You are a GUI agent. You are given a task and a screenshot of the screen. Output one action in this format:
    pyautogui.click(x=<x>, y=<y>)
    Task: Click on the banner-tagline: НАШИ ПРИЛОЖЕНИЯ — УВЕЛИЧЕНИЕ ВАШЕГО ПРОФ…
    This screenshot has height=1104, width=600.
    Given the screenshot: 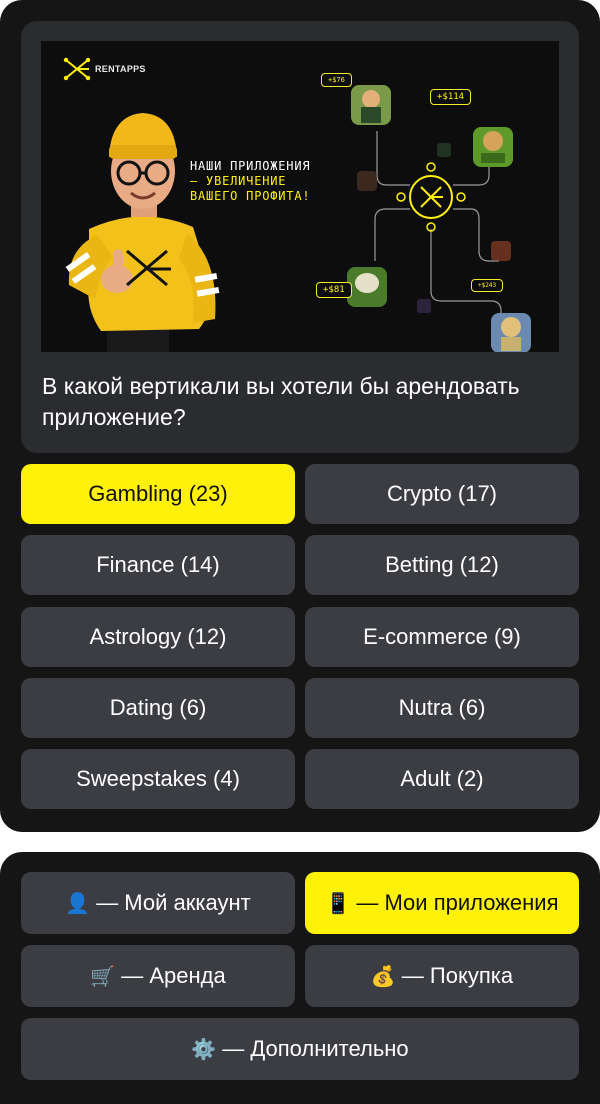 What is the action you would take?
    pyautogui.click(x=250, y=181)
    